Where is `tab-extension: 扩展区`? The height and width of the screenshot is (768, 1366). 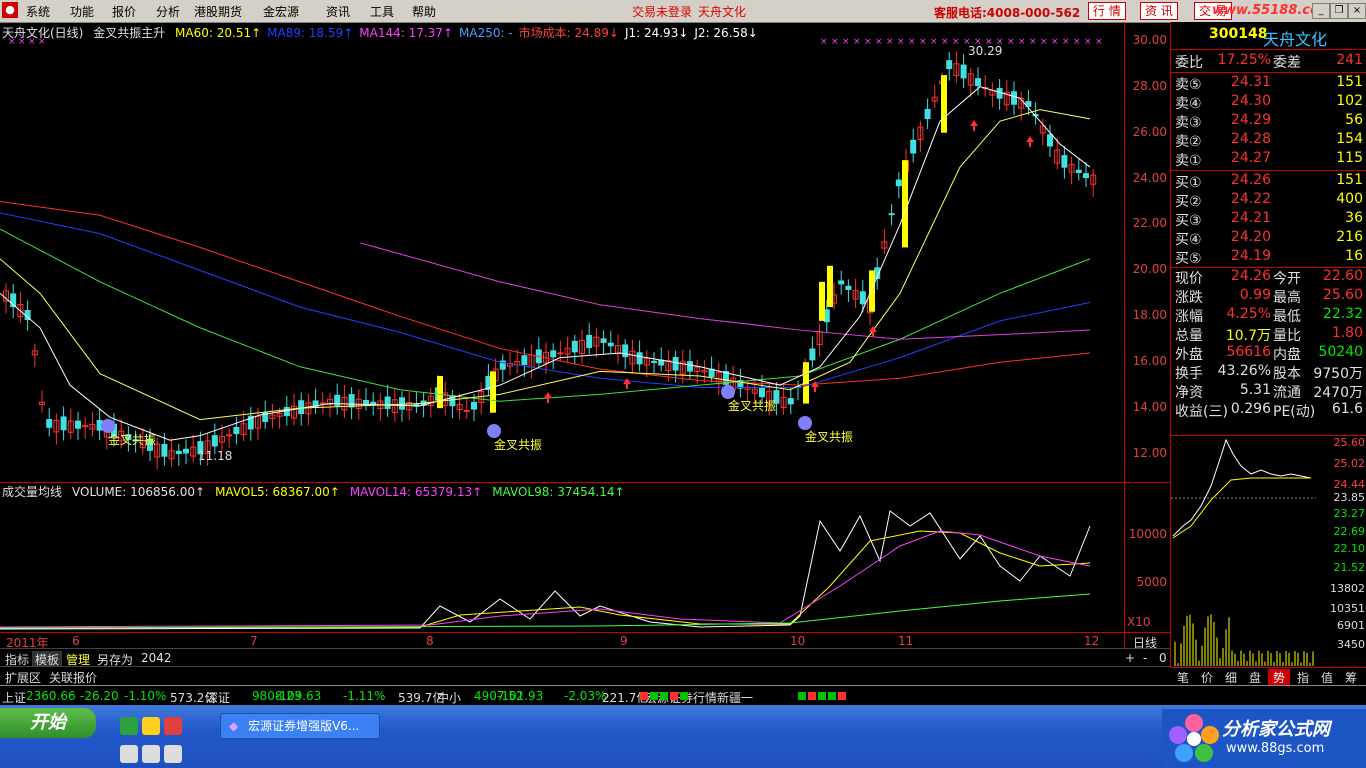 tab-extension: 扩展区 is located at coordinates (23, 677).